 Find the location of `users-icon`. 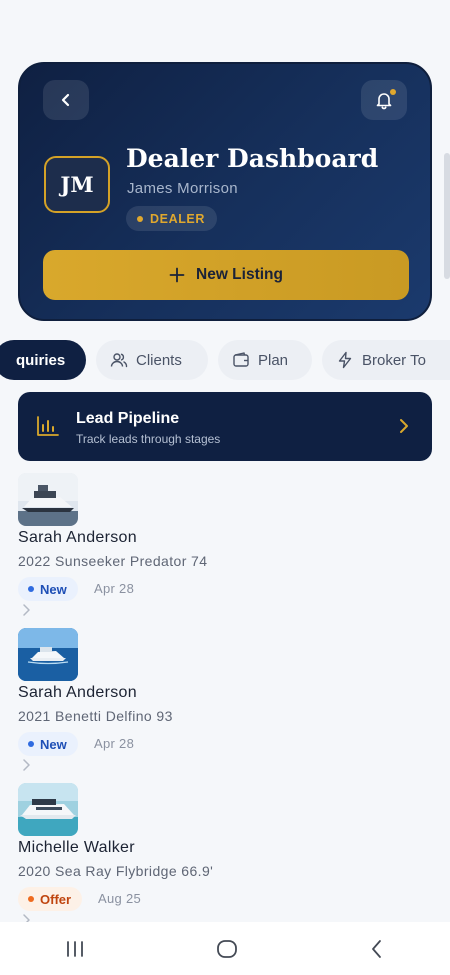

users-icon is located at coordinates (119, 360).